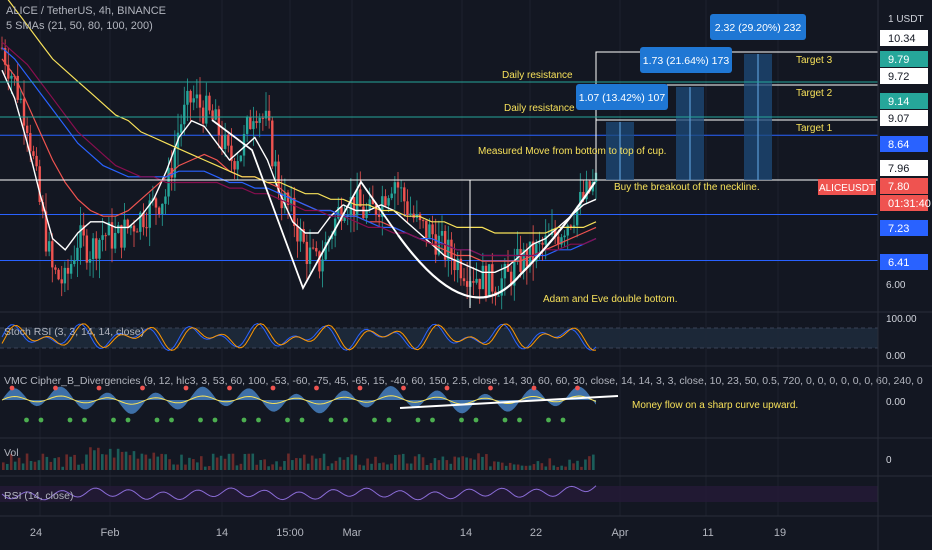 The height and width of the screenshot is (550, 932). I want to click on stoch-tick-100: 100.00, so click(901, 319).